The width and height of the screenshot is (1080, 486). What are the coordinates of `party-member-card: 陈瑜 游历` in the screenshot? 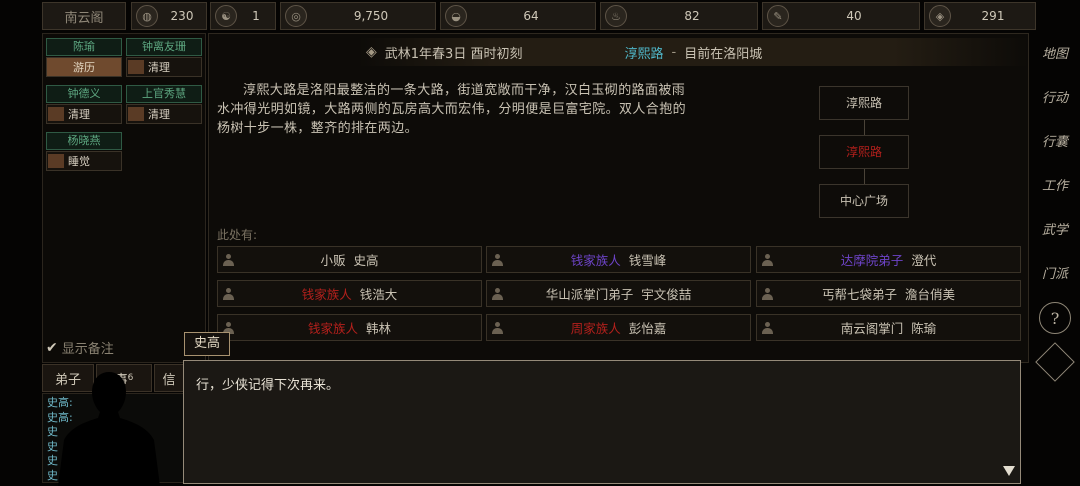 It's located at (84, 57).